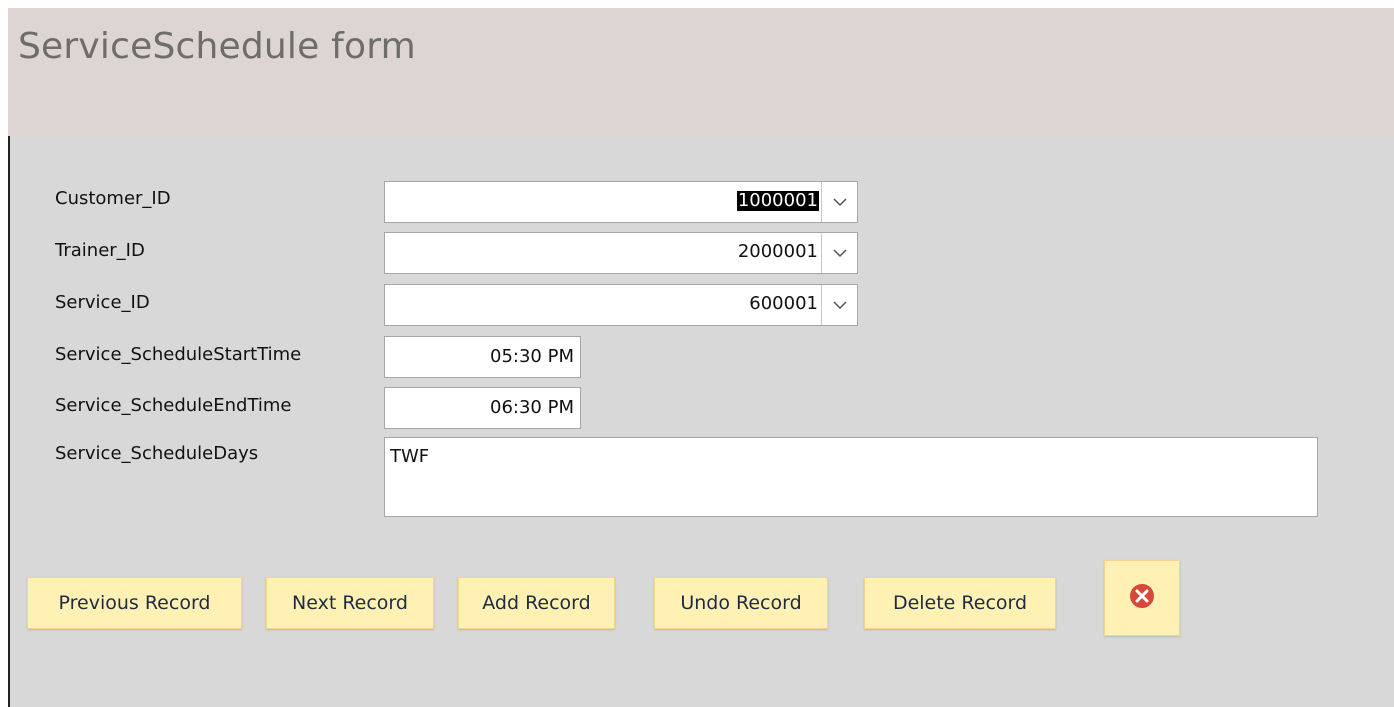 The height and width of the screenshot is (707, 1394). I want to click on delete-record-button: Delete Record, so click(960, 603).